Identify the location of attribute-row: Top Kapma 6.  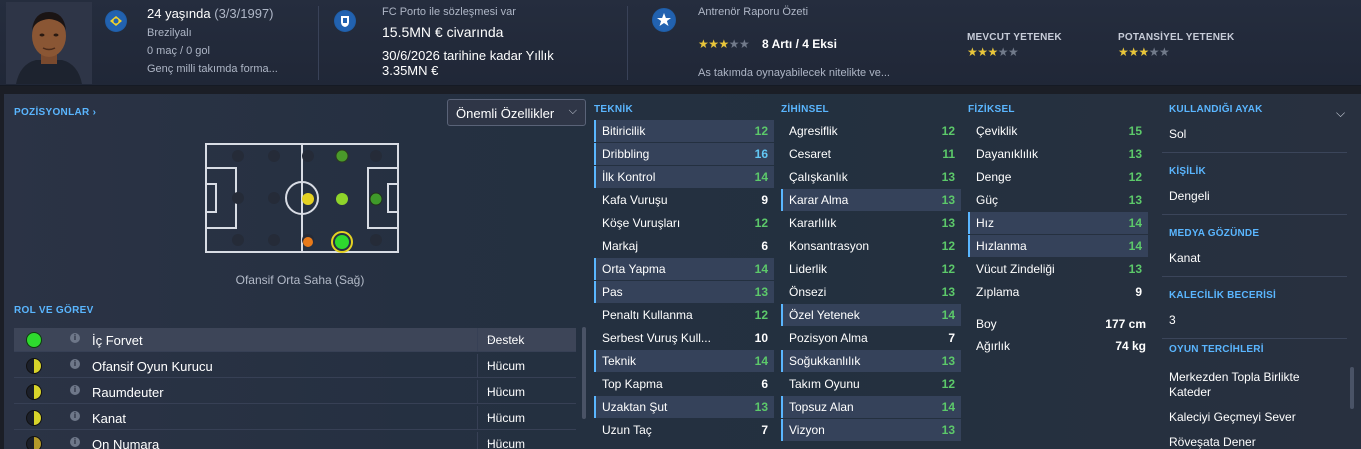
(684, 384).